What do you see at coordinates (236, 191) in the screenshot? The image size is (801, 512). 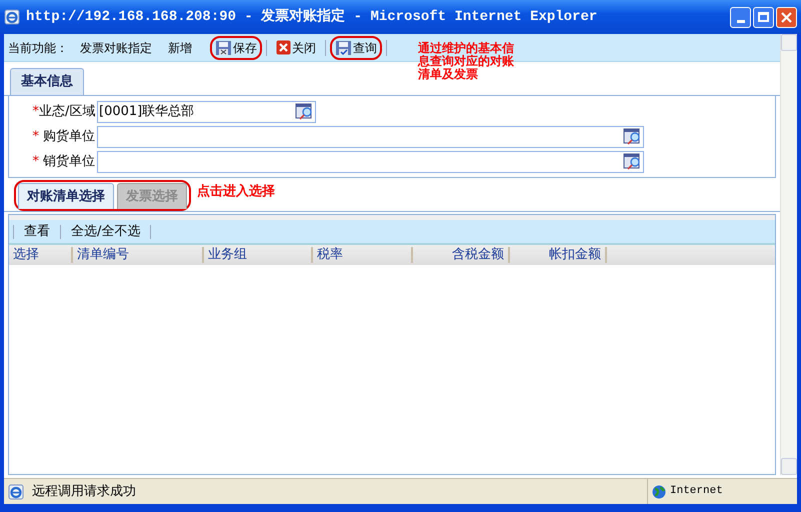 I see `annotation-note: 点击进入选择` at bounding box center [236, 191].